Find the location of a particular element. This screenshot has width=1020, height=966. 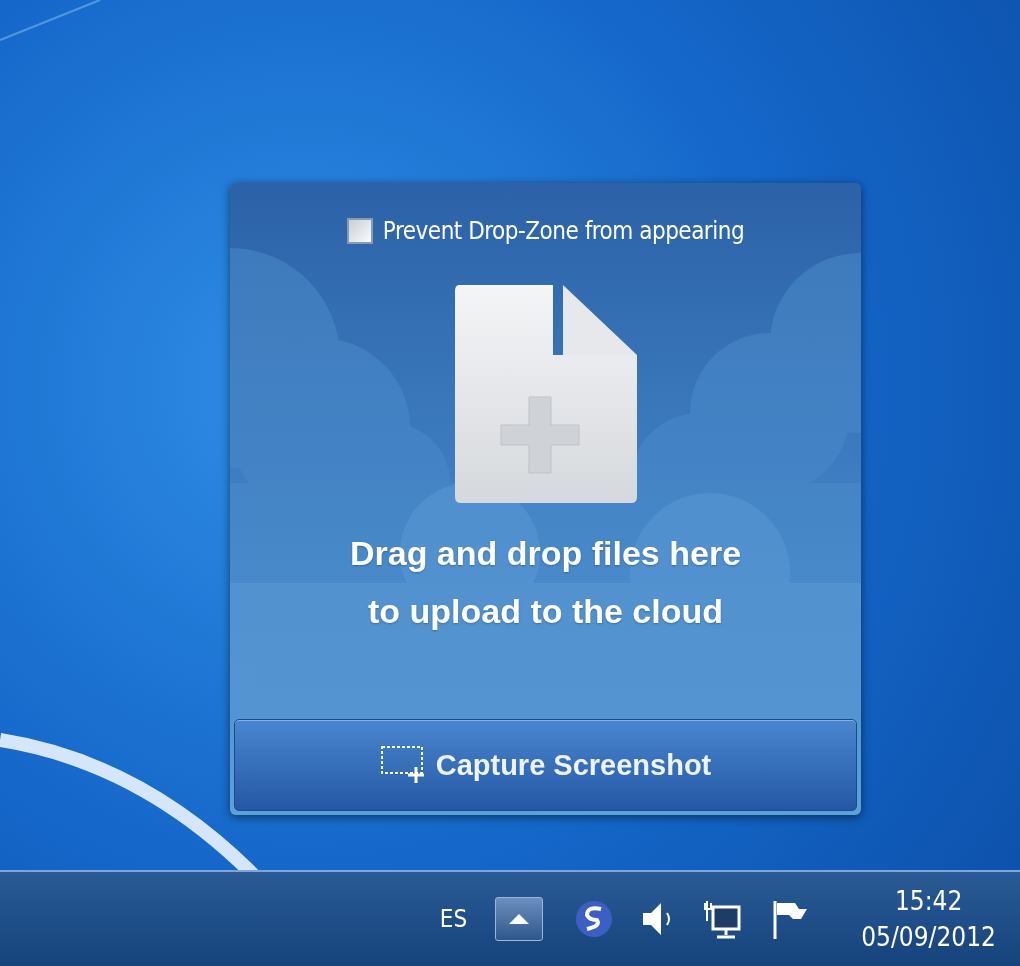

drop-message-line: to upload to the cloud is located at coordinates (545, 611).